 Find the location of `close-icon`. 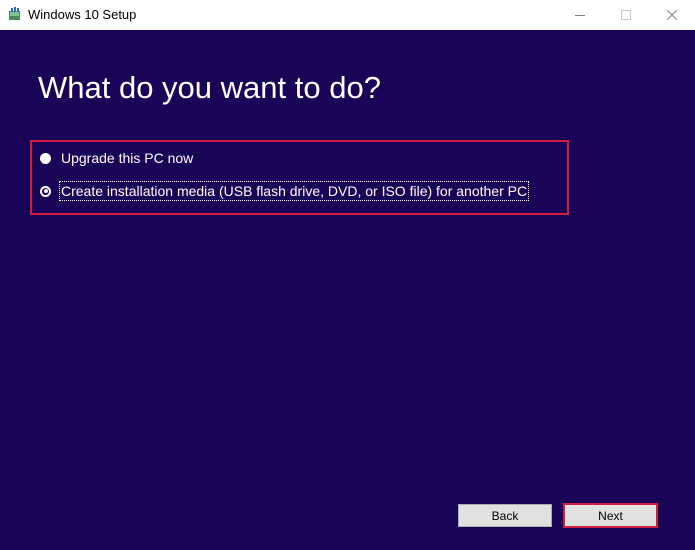

close-icon is located at coordinates (672, 15).